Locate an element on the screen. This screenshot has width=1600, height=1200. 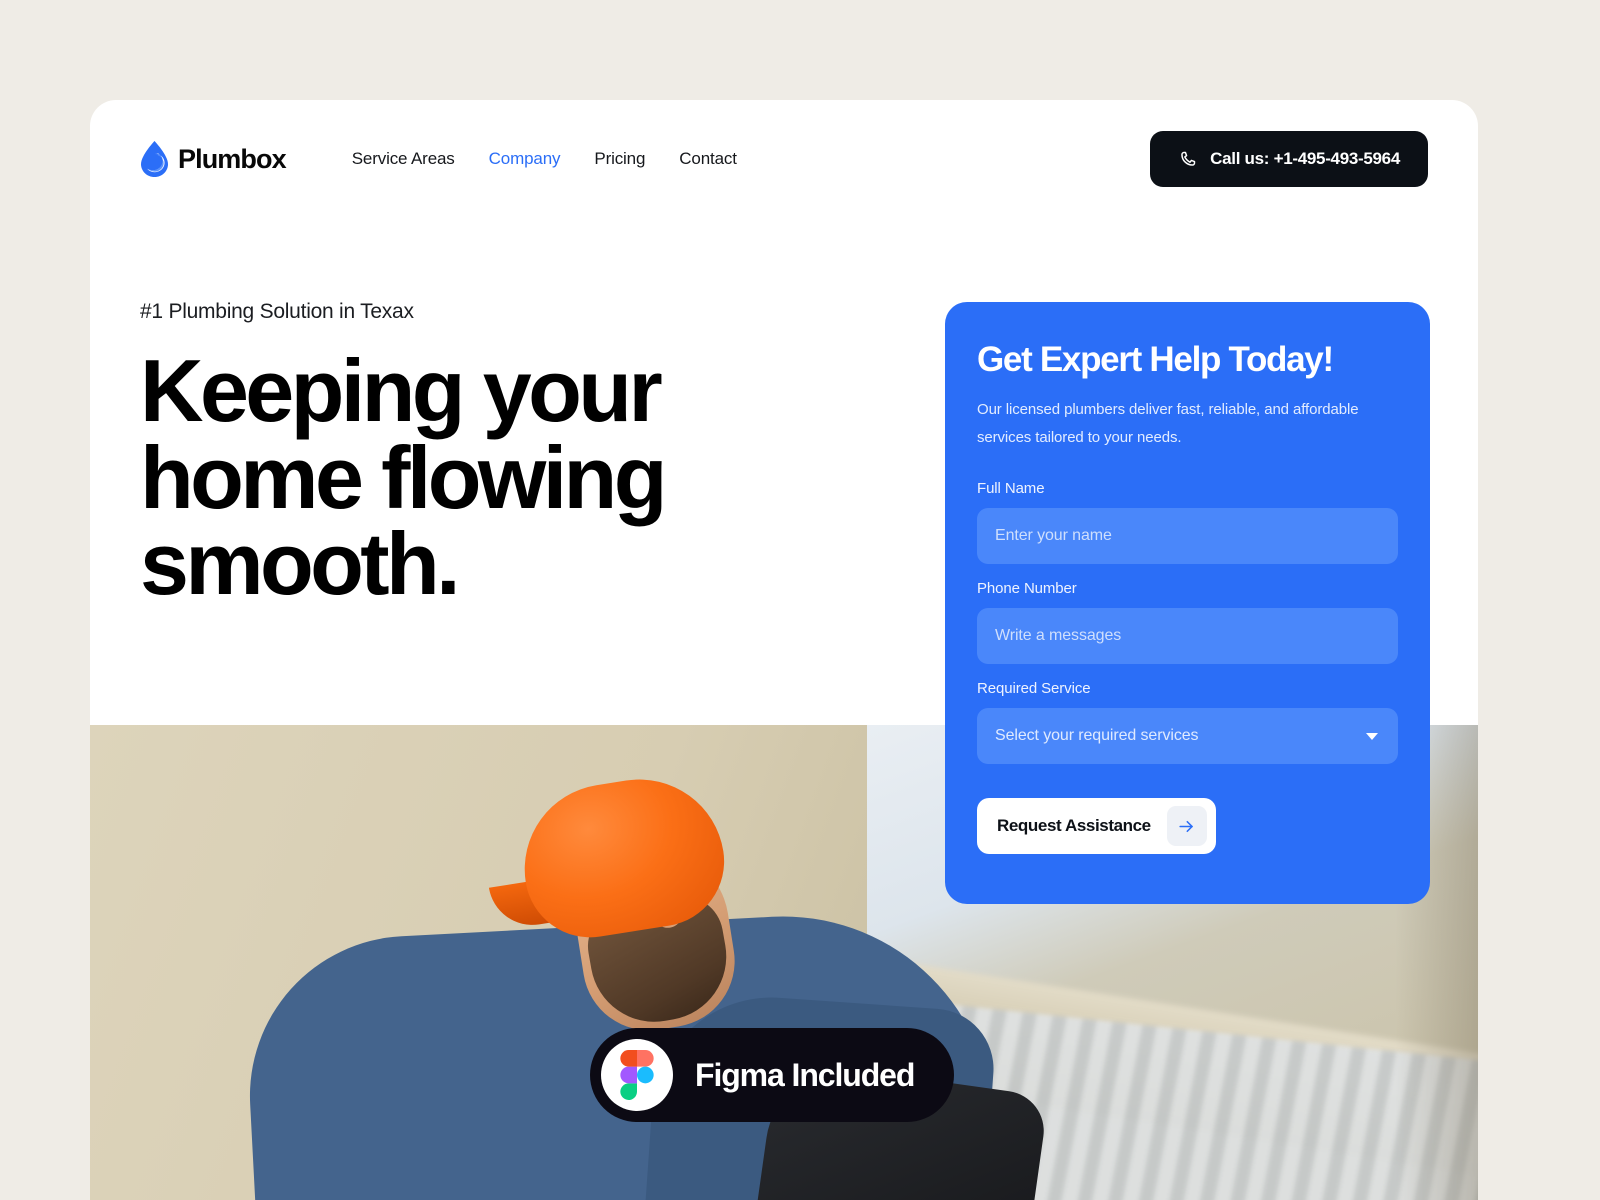
required-service-label: Required Service is located at coordinates (1034, 689).